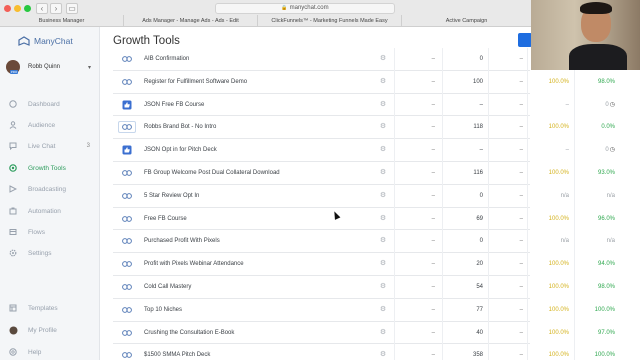 This screenshot has width=640, height=360. What do you see at coordinates (610, 241) in the screenshot?
I see `open-rate: n/a` at bounding box center [610, 241].